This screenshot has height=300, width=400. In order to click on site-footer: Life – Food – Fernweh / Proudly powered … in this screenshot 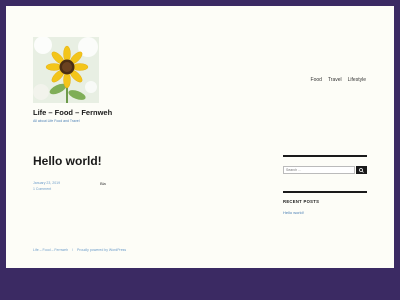, I will do `click(79, 250)`.